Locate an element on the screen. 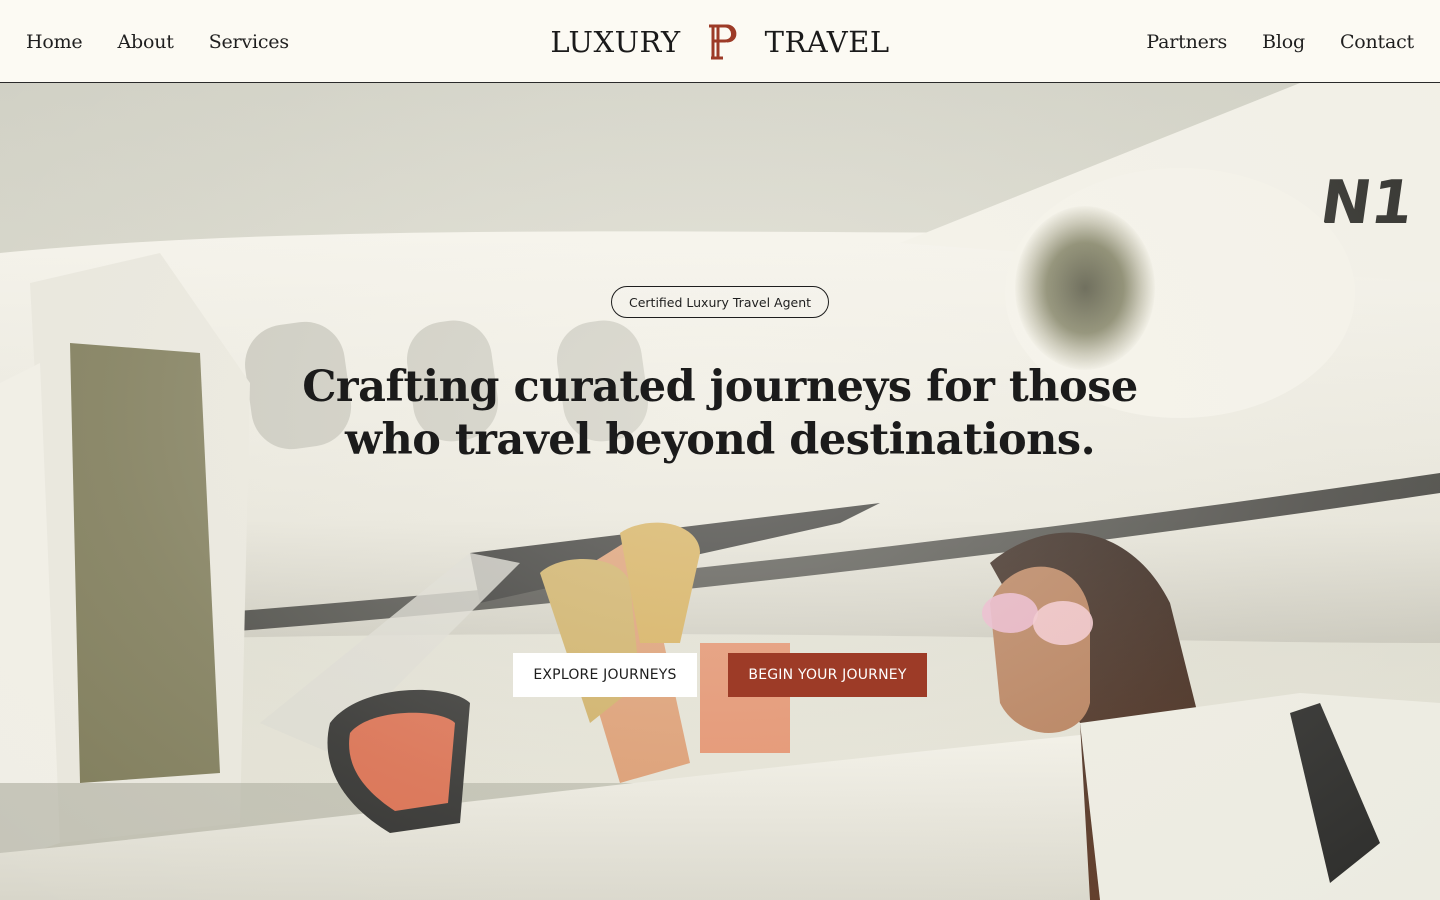  primary-nav-left: Home About Services is located at coordinates (157, 41).